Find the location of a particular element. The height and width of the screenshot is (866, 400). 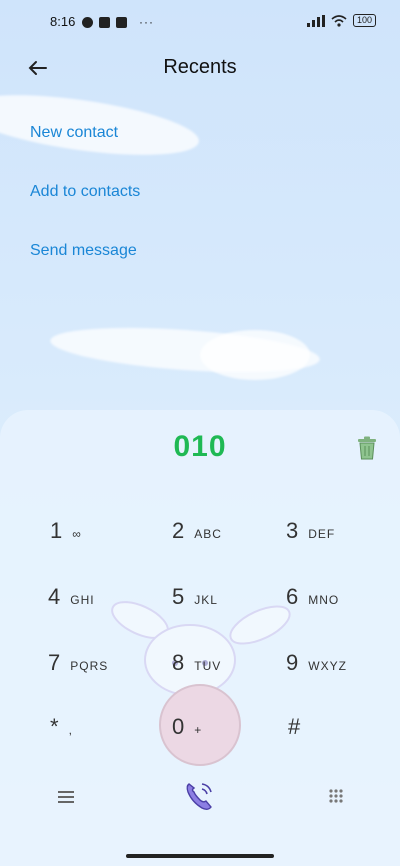

signal-icon is located at coordinates (315, 20).